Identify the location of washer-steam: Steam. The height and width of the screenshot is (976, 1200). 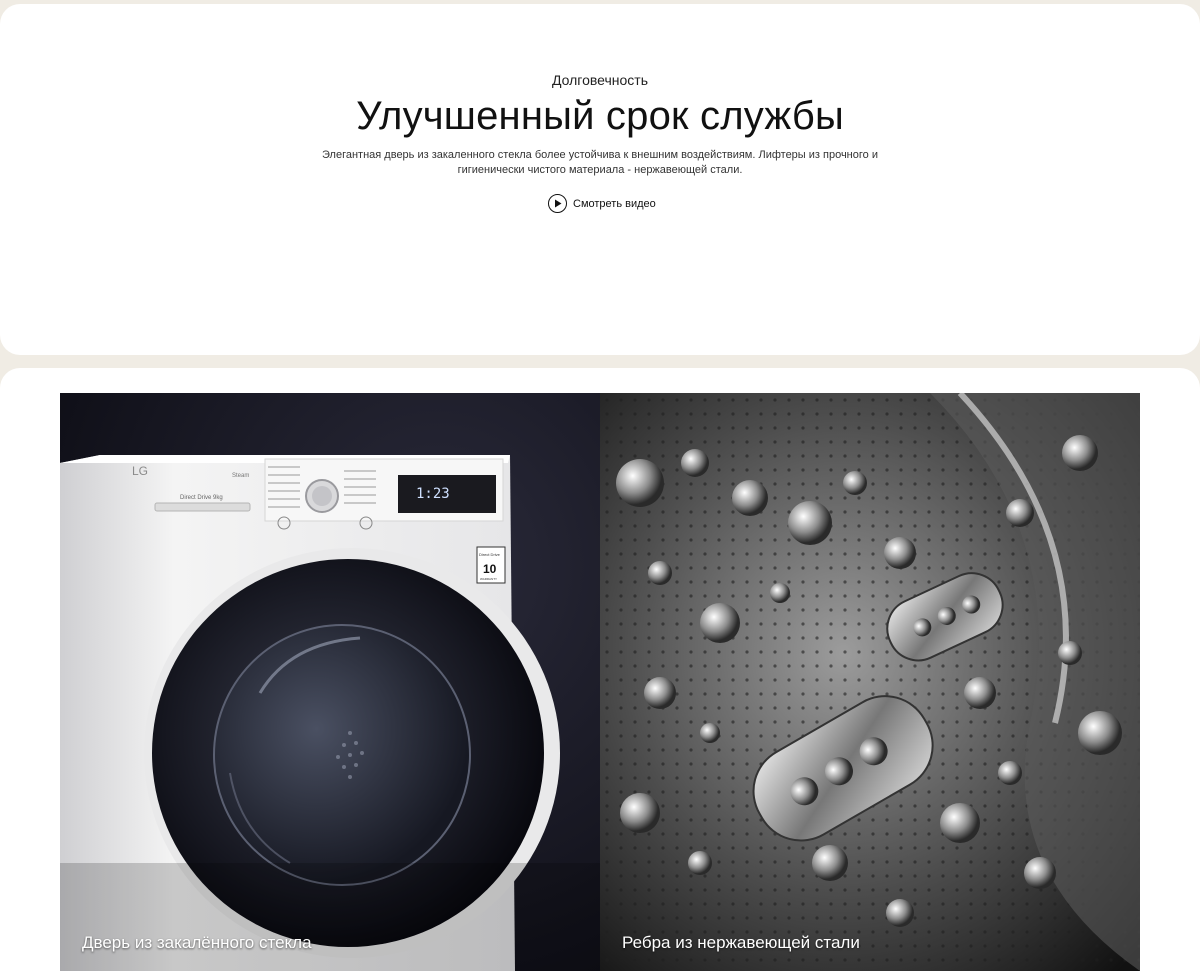
(240, 476).